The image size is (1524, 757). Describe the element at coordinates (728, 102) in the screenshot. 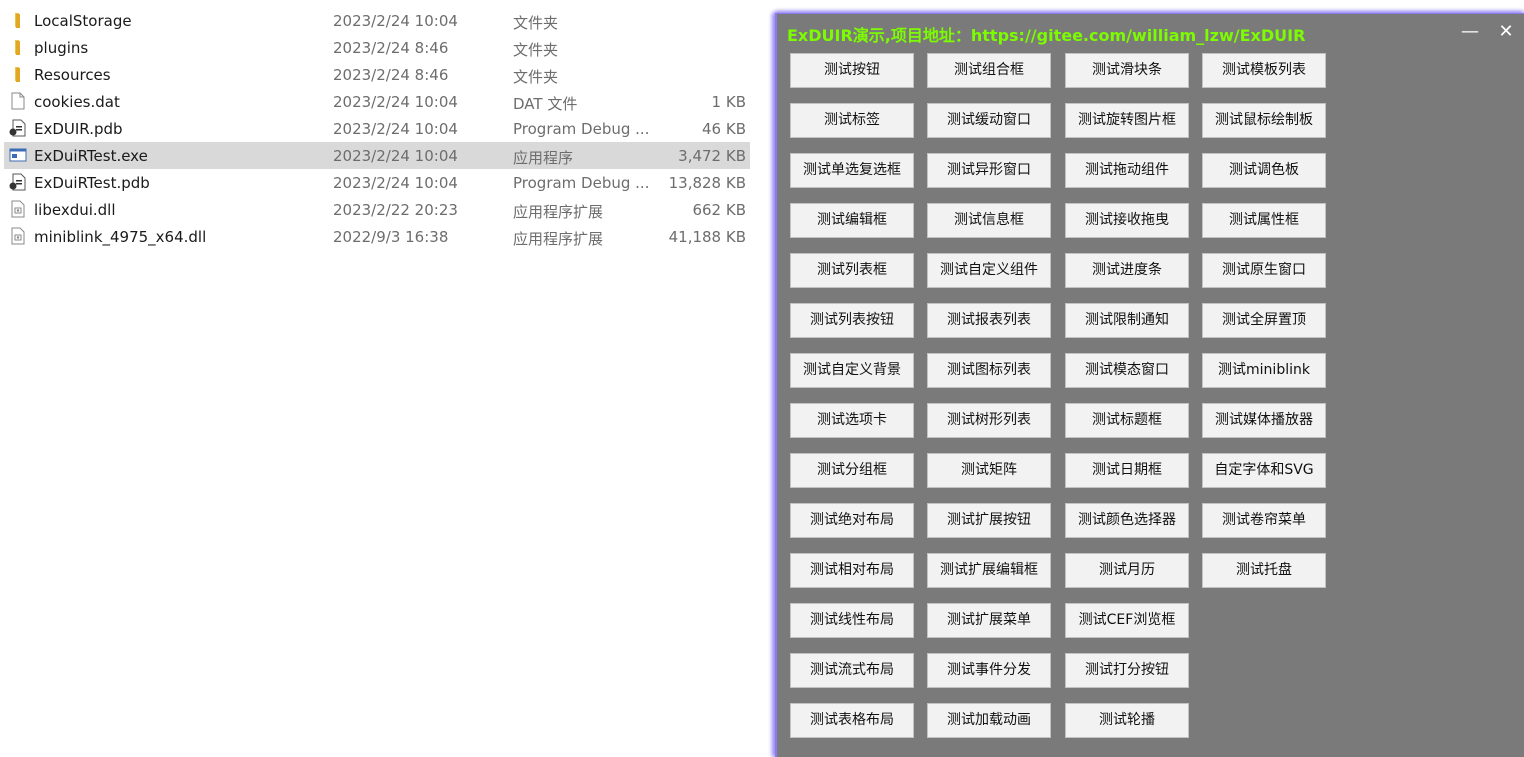

I see `file-size: 1 KB` at that location.